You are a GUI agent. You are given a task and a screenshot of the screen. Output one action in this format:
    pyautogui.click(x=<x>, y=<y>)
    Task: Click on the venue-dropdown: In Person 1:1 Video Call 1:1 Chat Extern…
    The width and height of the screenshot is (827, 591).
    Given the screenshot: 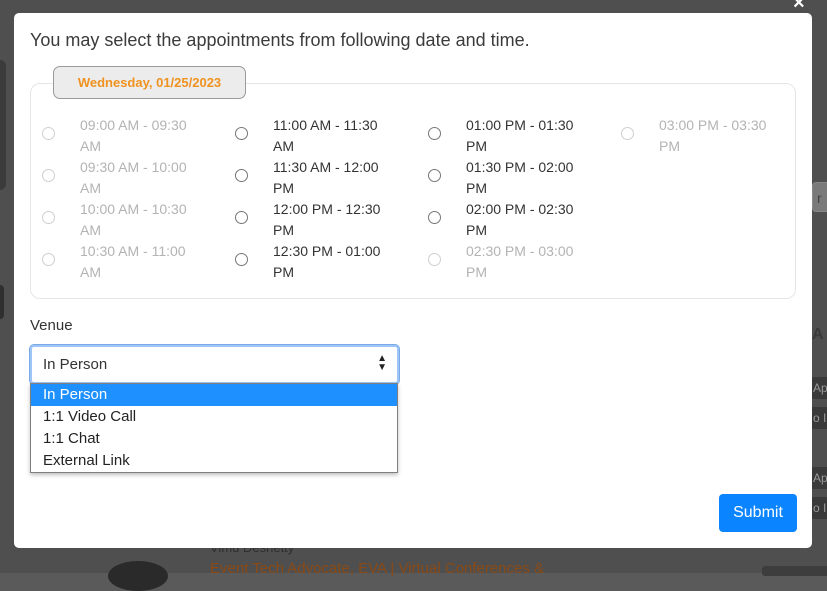 What is the action you would take?
    pyautogui.click(x=214, y=428)
    